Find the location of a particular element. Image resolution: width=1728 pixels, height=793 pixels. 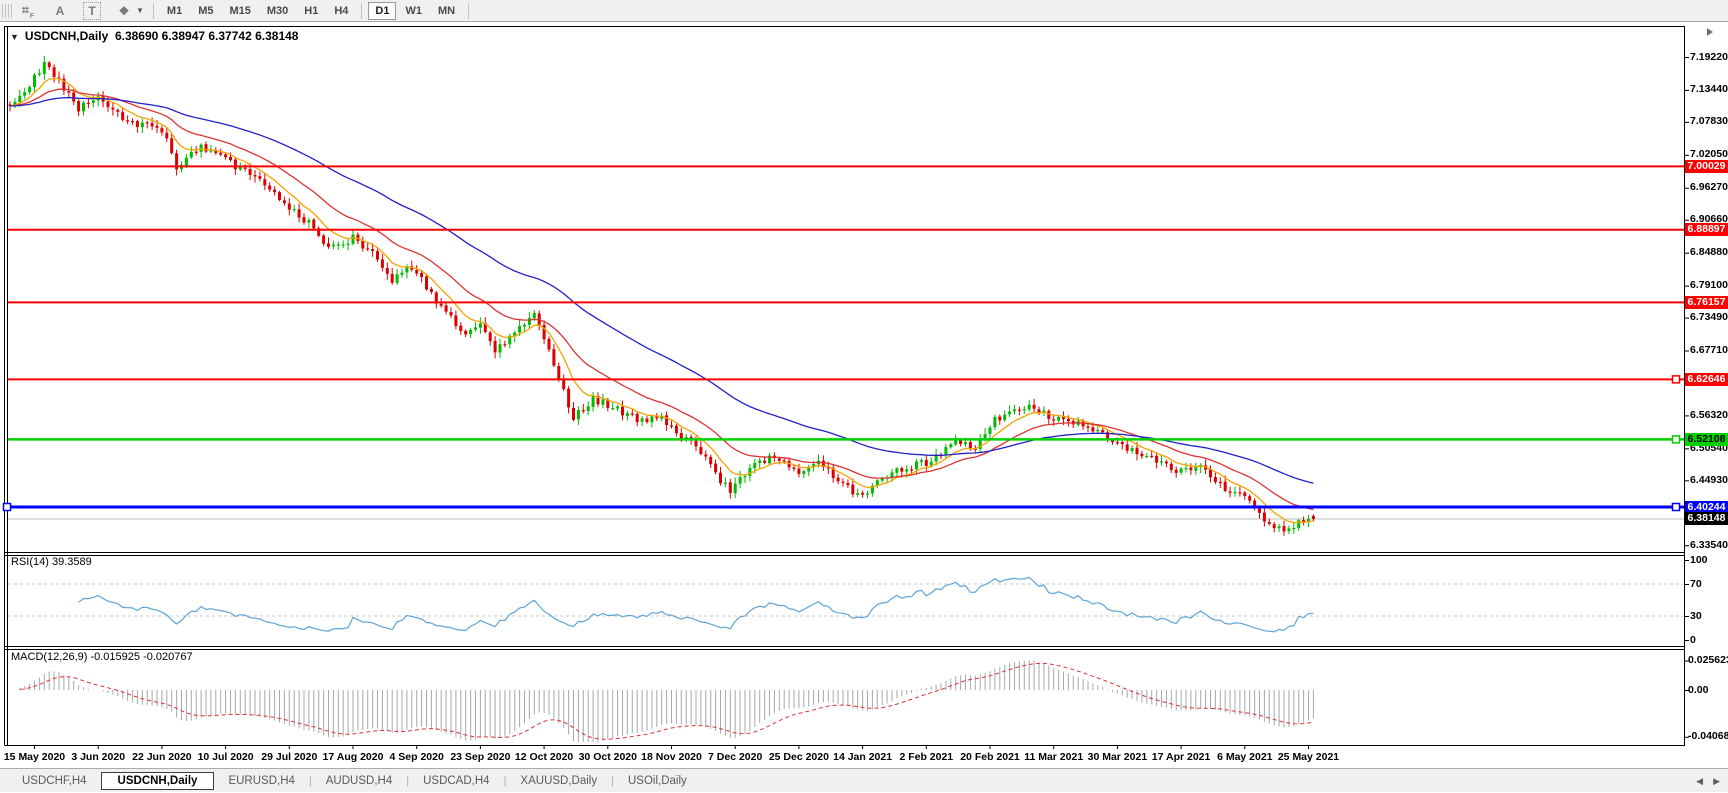

price-axis-tick: 6.44930 is located at coordinates (1709, 480).